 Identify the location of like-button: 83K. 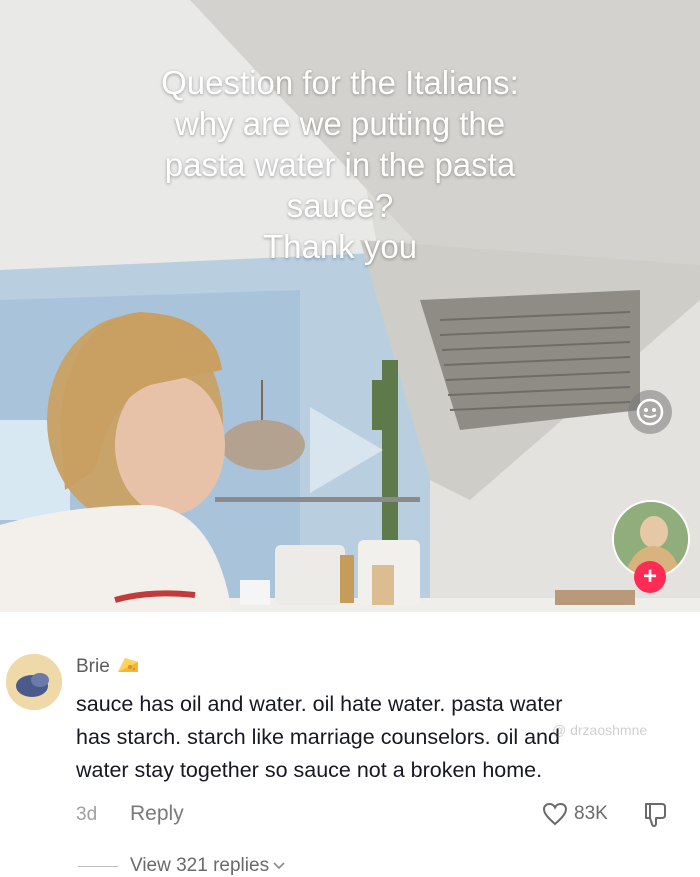
(575, 814).